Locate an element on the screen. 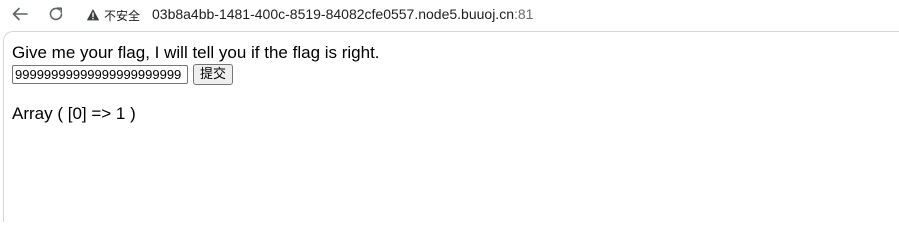 This screenshot has height=240, width=899. warning-icon is located at coordinates (93, 15).